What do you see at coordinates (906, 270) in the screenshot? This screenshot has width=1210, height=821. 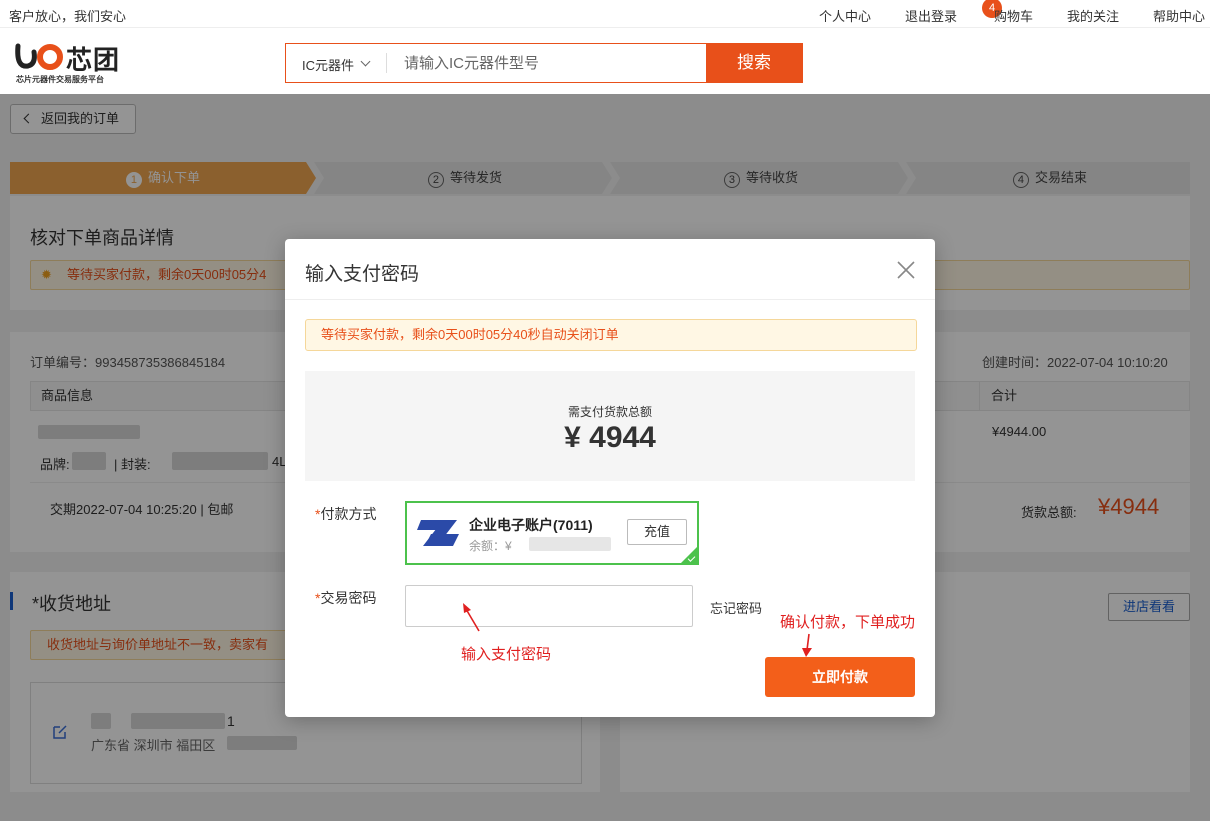 I see `close-icon` at bounding box center [906, 270].